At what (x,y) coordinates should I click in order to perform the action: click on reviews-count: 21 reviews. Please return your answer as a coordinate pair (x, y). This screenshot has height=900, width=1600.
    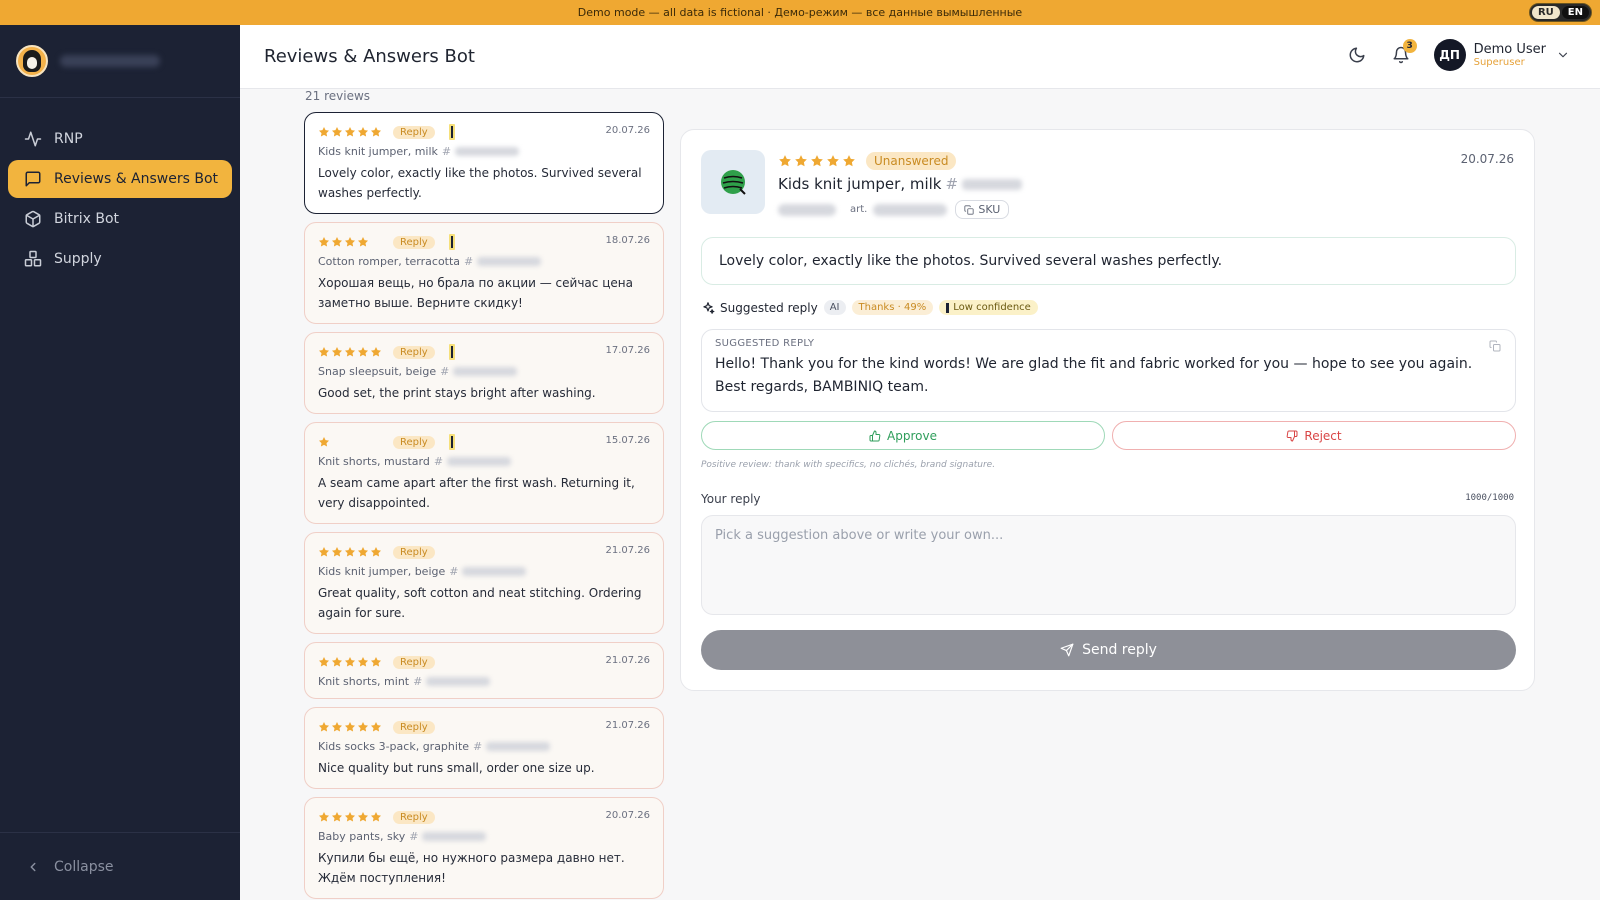
    Looking at the image, I should click on (338, 96).